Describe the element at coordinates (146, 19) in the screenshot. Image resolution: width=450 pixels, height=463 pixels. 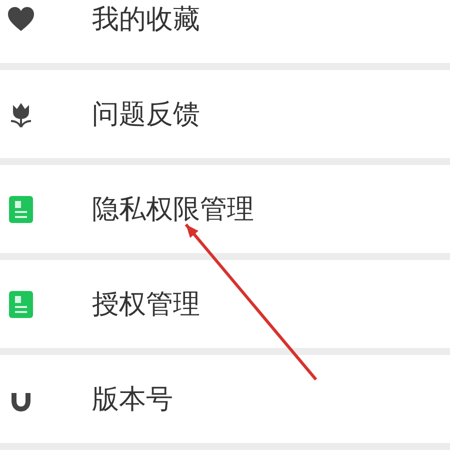
I see `menu-label: 我的收藏` at that location.